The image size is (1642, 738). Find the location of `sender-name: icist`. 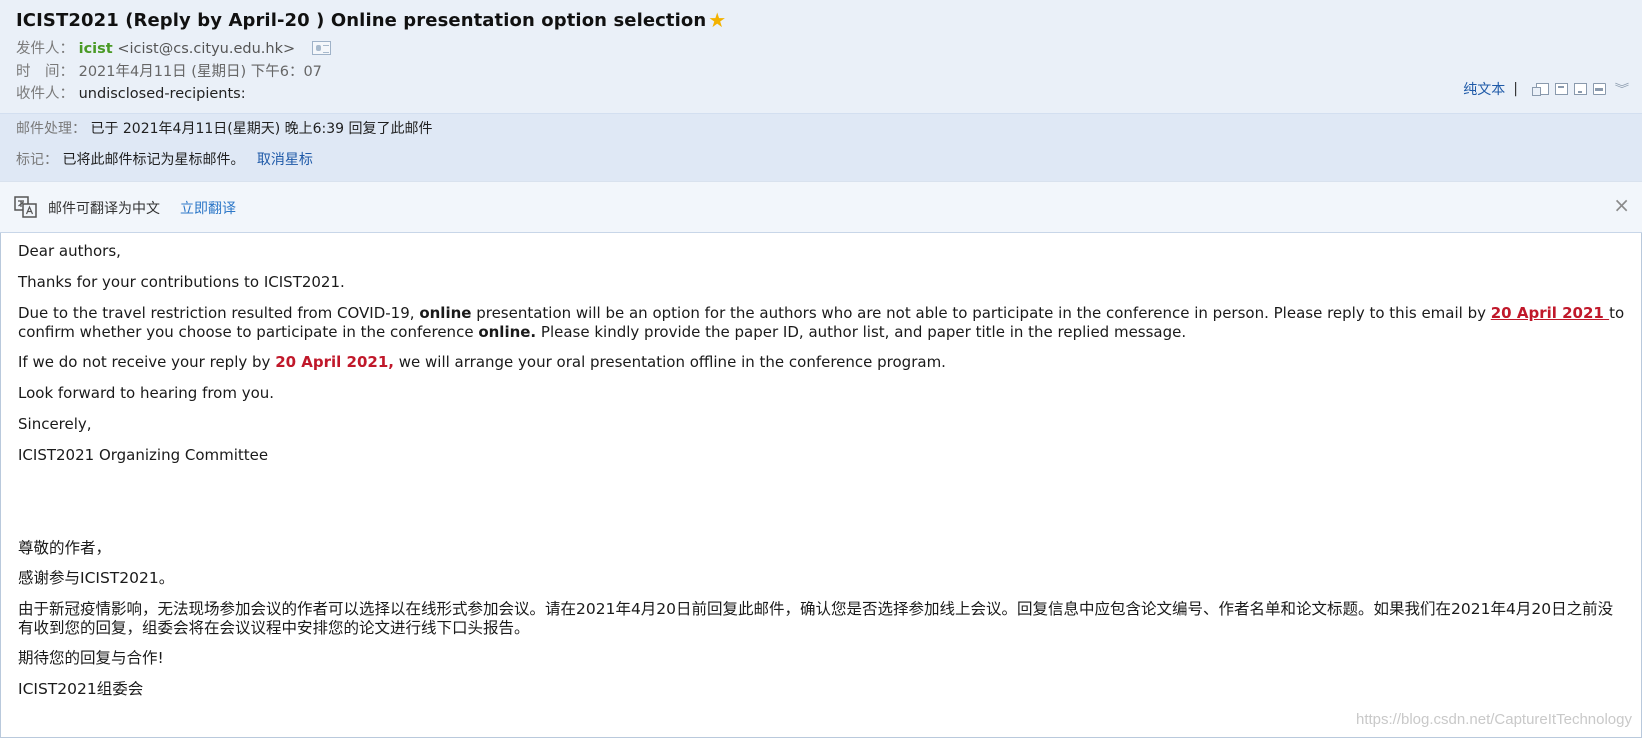

sender-name: icist is located at coordinates (96, 49).